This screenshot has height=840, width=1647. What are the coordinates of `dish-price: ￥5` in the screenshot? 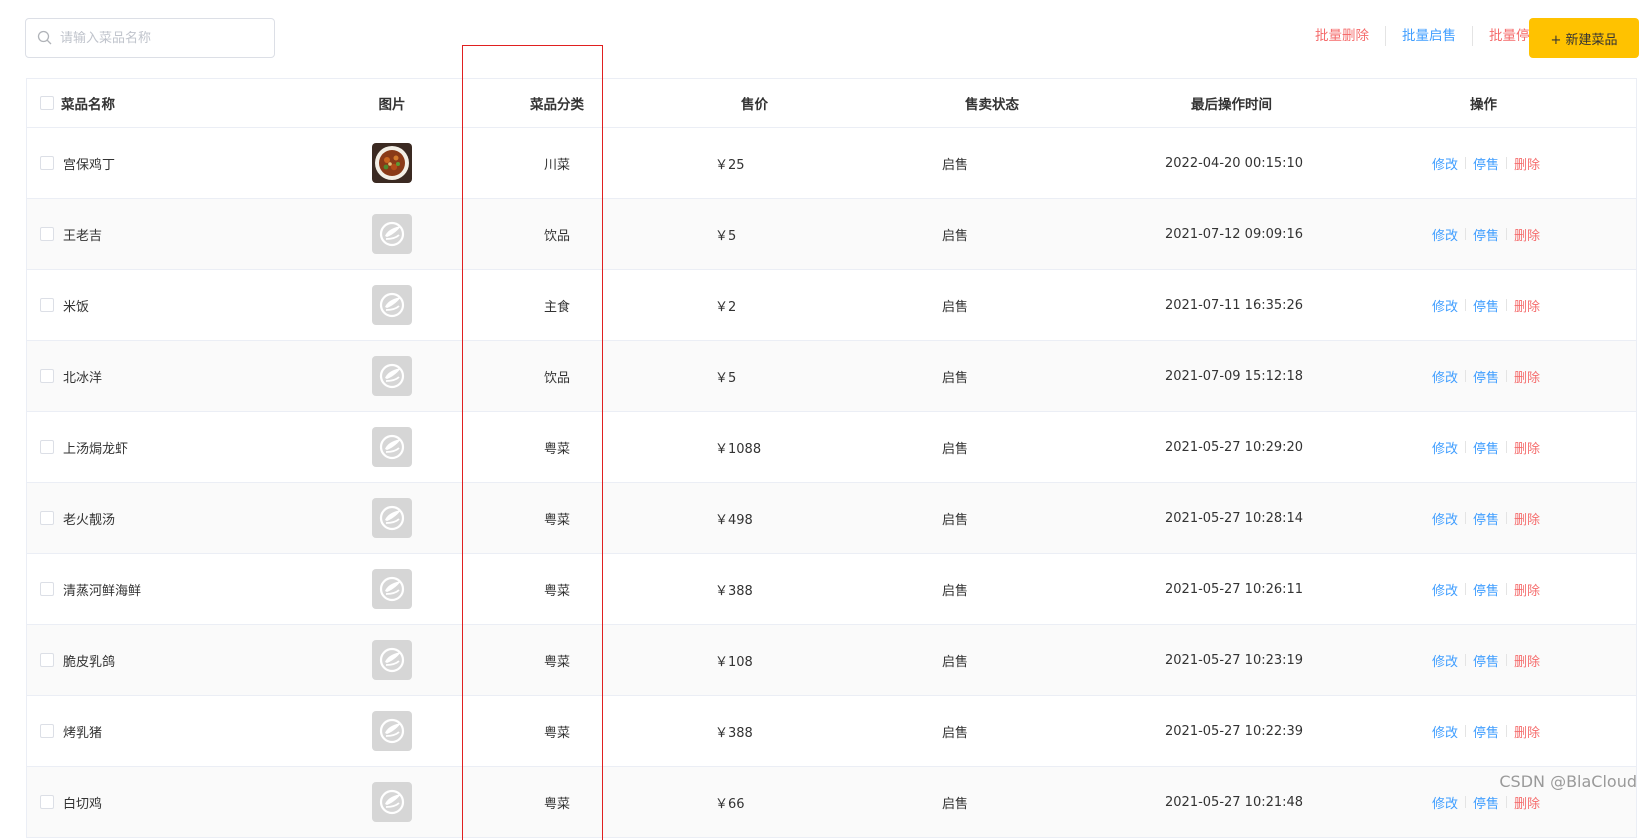 It's located at (726, 378).